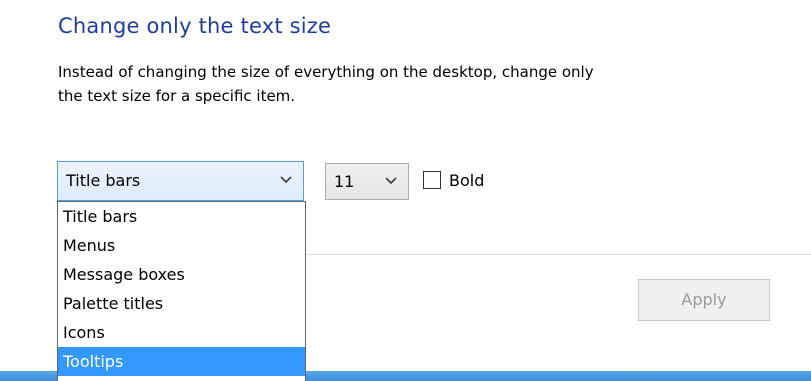 This screenshot has width=811, height=381. I want to click on dropdown-item-palette-titles: Palette titles, so click(181, 303).